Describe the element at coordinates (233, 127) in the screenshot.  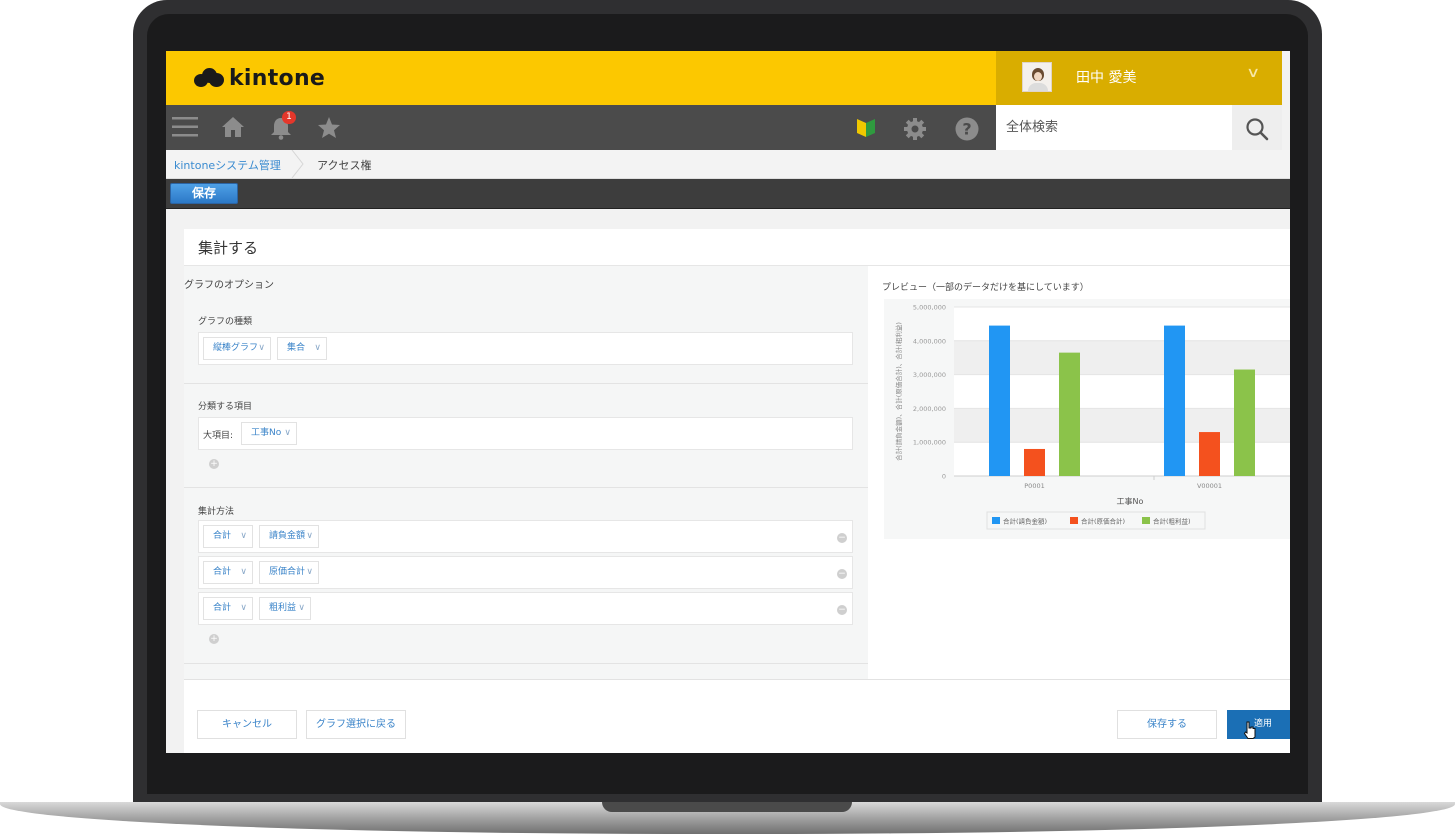
I see `home-icon` at that location.